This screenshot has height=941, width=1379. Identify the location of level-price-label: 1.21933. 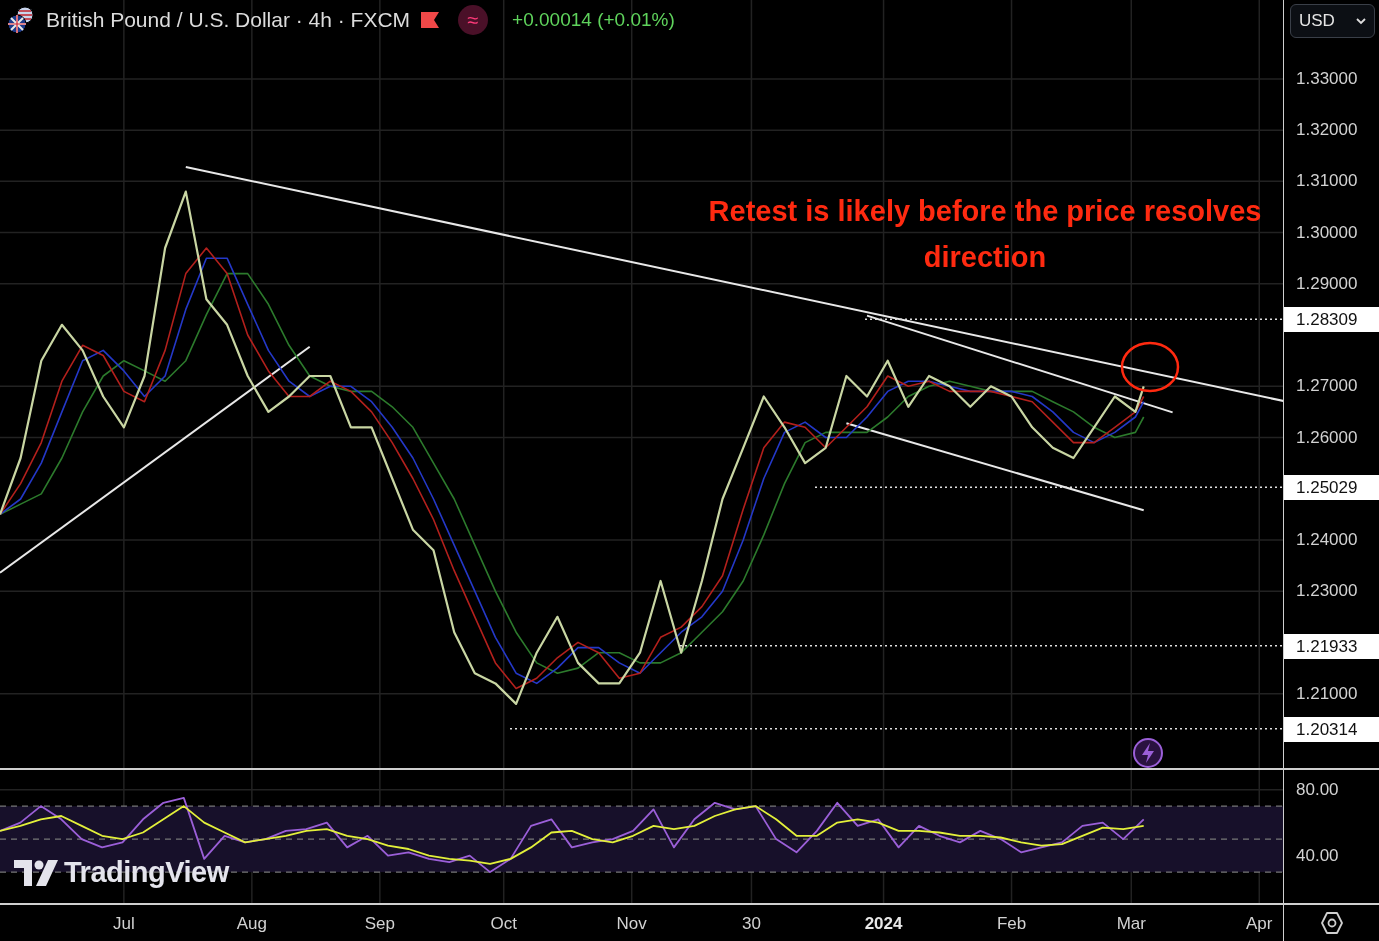
(1331, 646).